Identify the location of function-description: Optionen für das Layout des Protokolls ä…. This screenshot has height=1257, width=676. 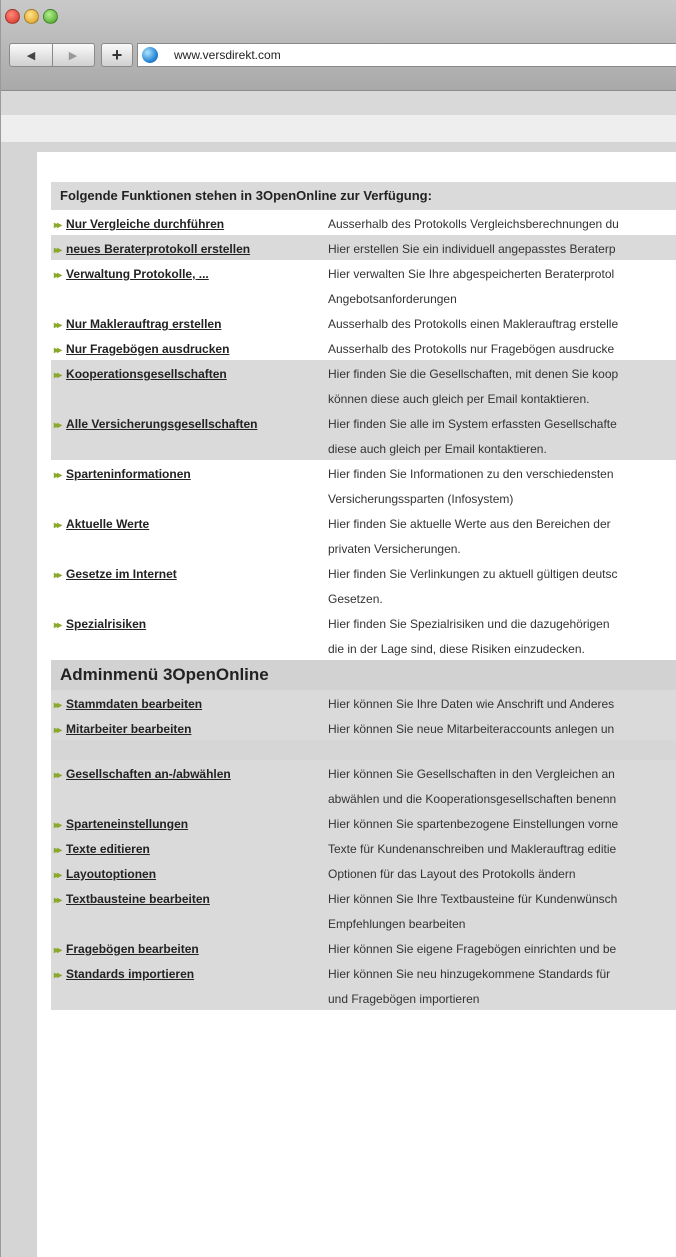
(452, 874).